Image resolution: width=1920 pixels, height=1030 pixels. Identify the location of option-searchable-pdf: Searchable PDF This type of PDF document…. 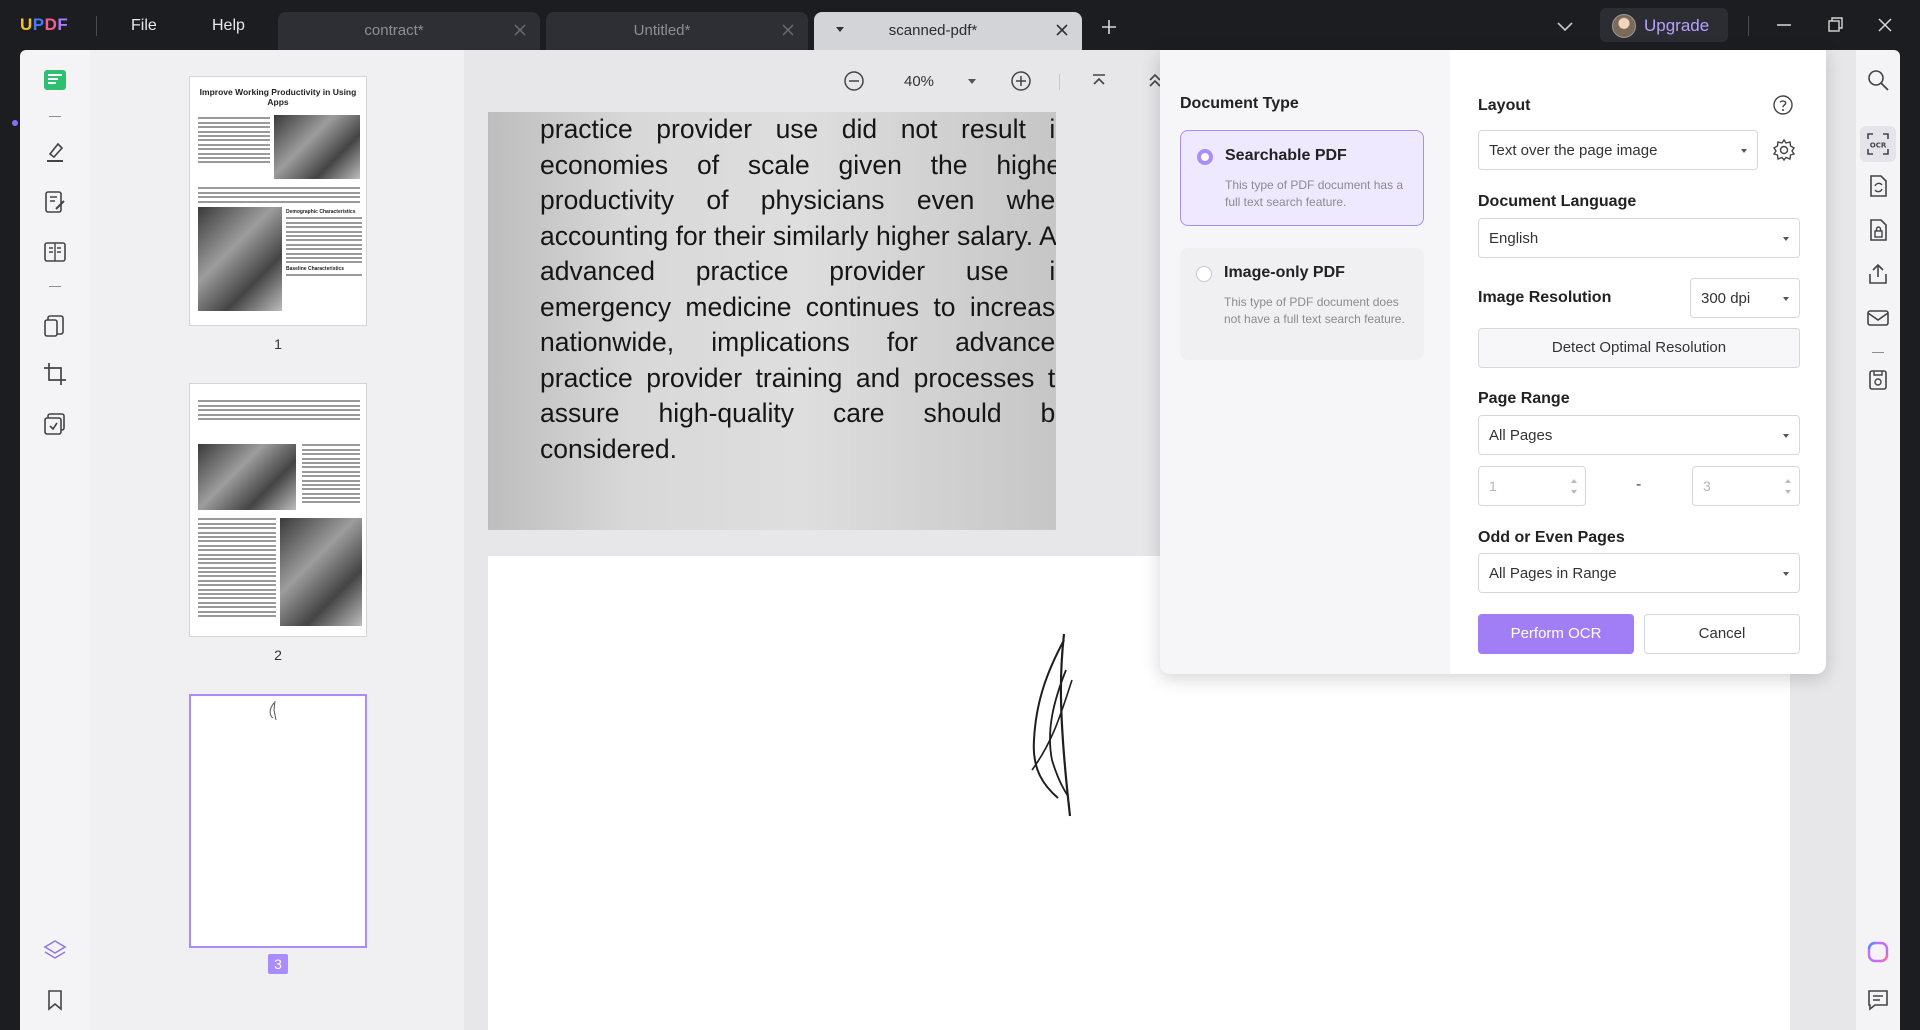
(1302, 178).